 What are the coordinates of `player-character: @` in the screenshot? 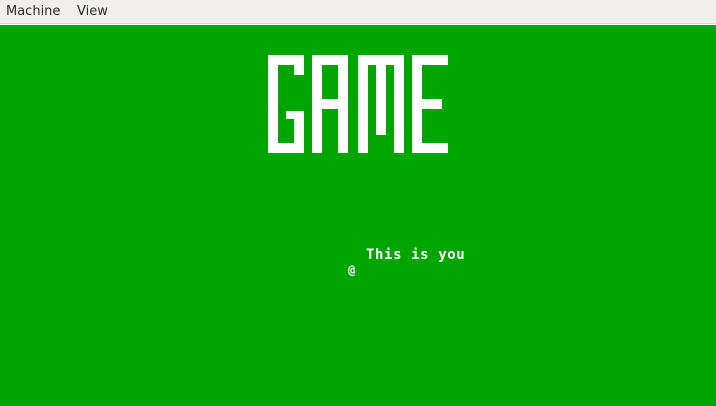 It's located at (352, 270).